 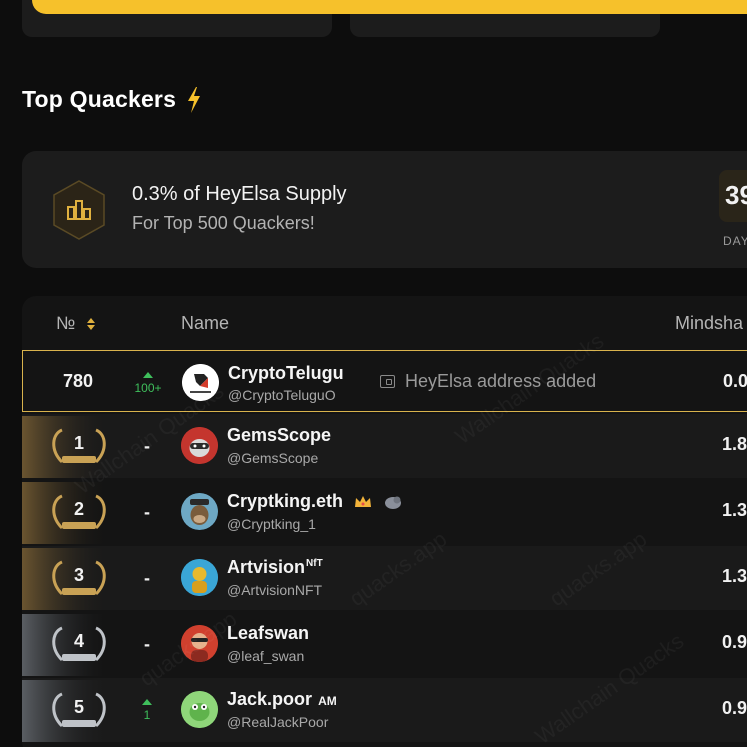 What do you see at coordinates (279, 435) in the screenshot?
I see `user-name: GemsScope` at bounding box center [279, 435].